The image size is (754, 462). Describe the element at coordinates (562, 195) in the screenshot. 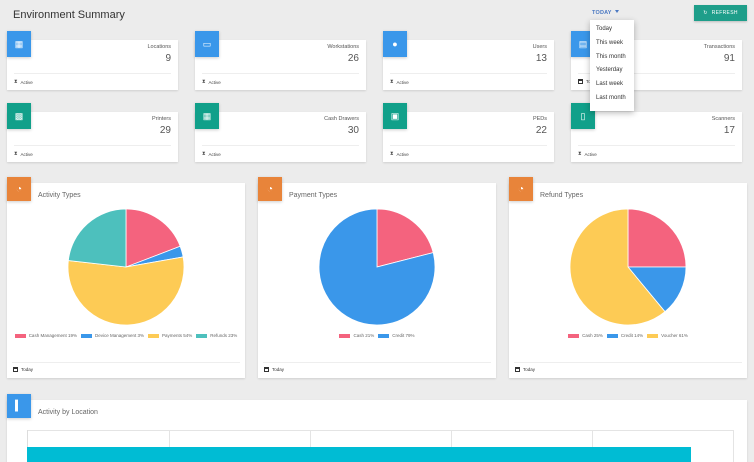

I see `chart-title: Refund Types` at that location.